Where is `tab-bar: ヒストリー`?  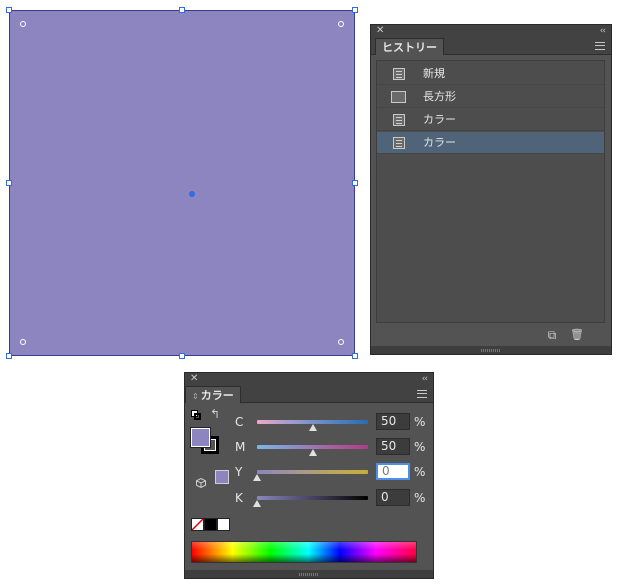 tab-bar: ヒストリー is located at coordinates (491, 46).